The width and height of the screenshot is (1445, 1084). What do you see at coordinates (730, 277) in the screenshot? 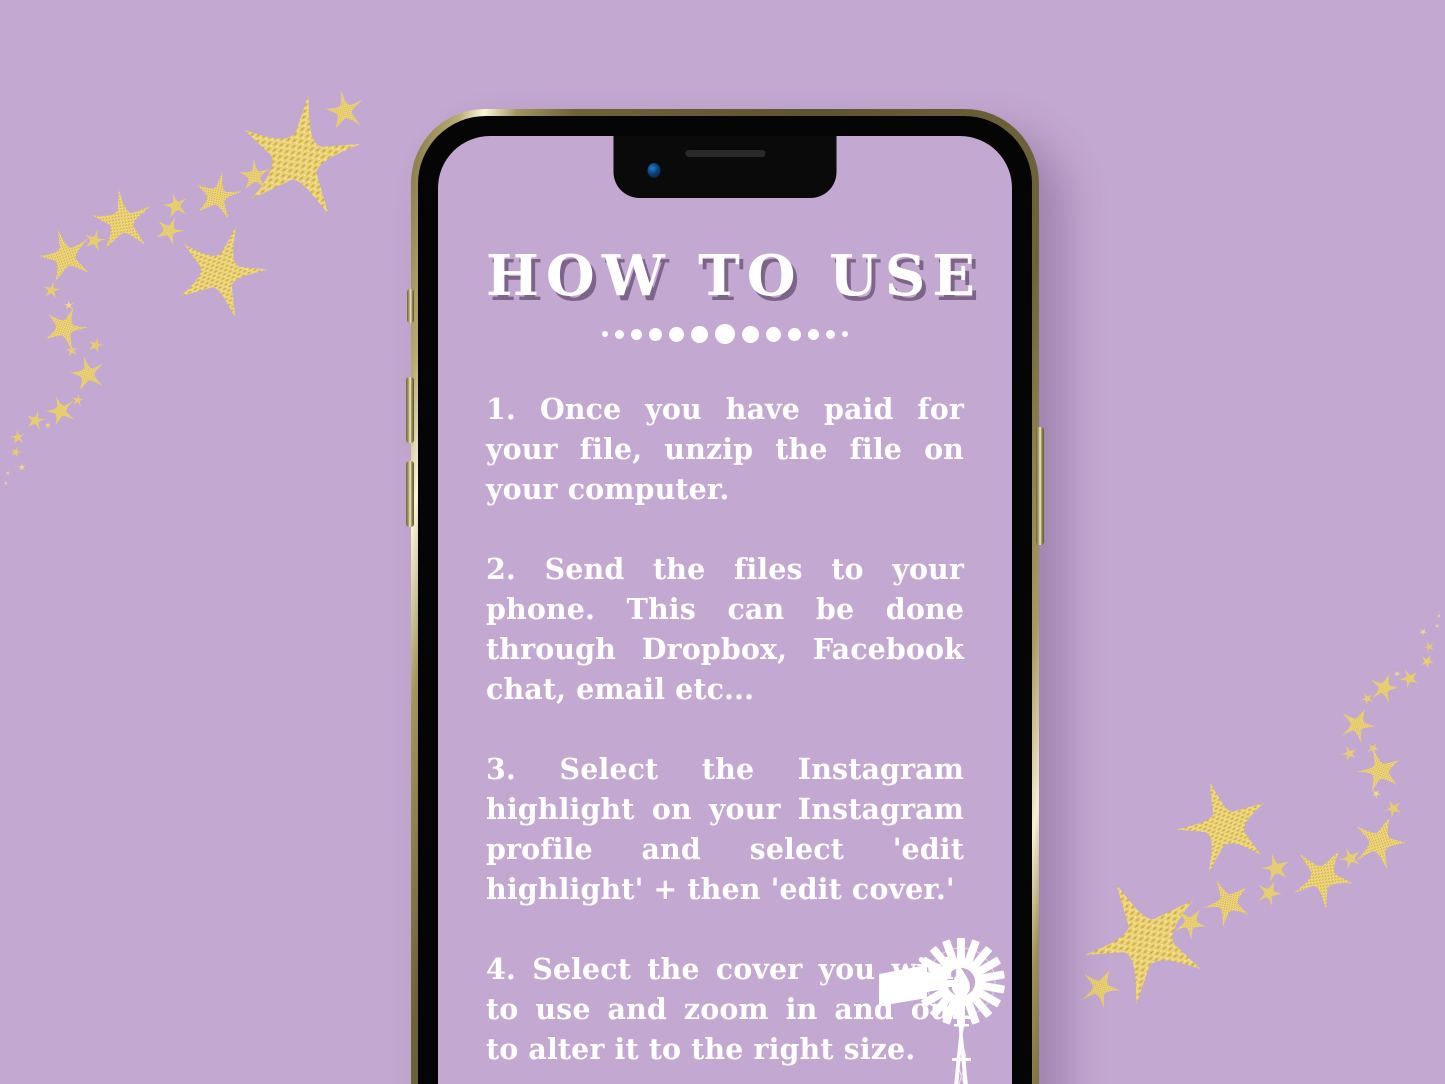
I see `page-title: HOW TO USE` at bounding box center [730, 277].